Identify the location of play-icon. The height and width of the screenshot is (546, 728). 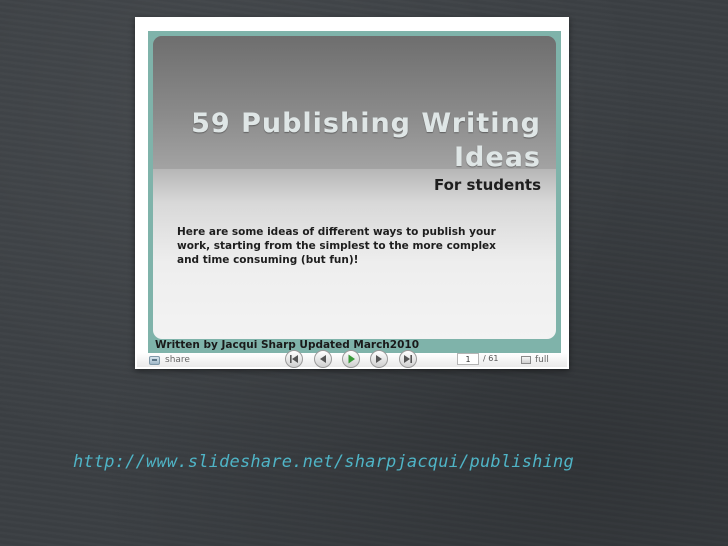
(351, 359).